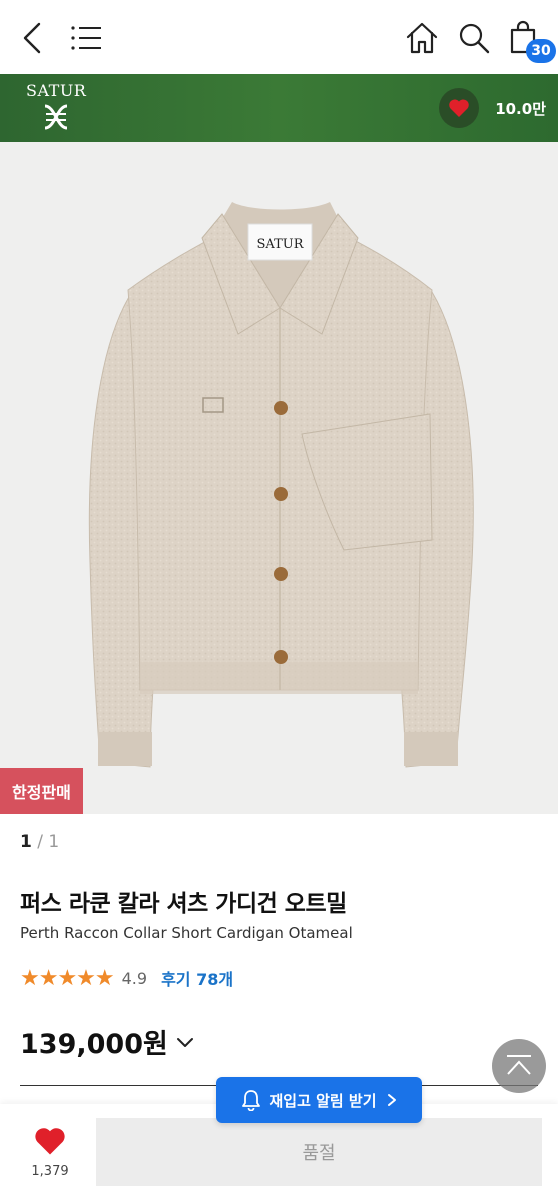 This screenshot has width=558, height=1200. I want to click on search-icon, so click(474, 38).